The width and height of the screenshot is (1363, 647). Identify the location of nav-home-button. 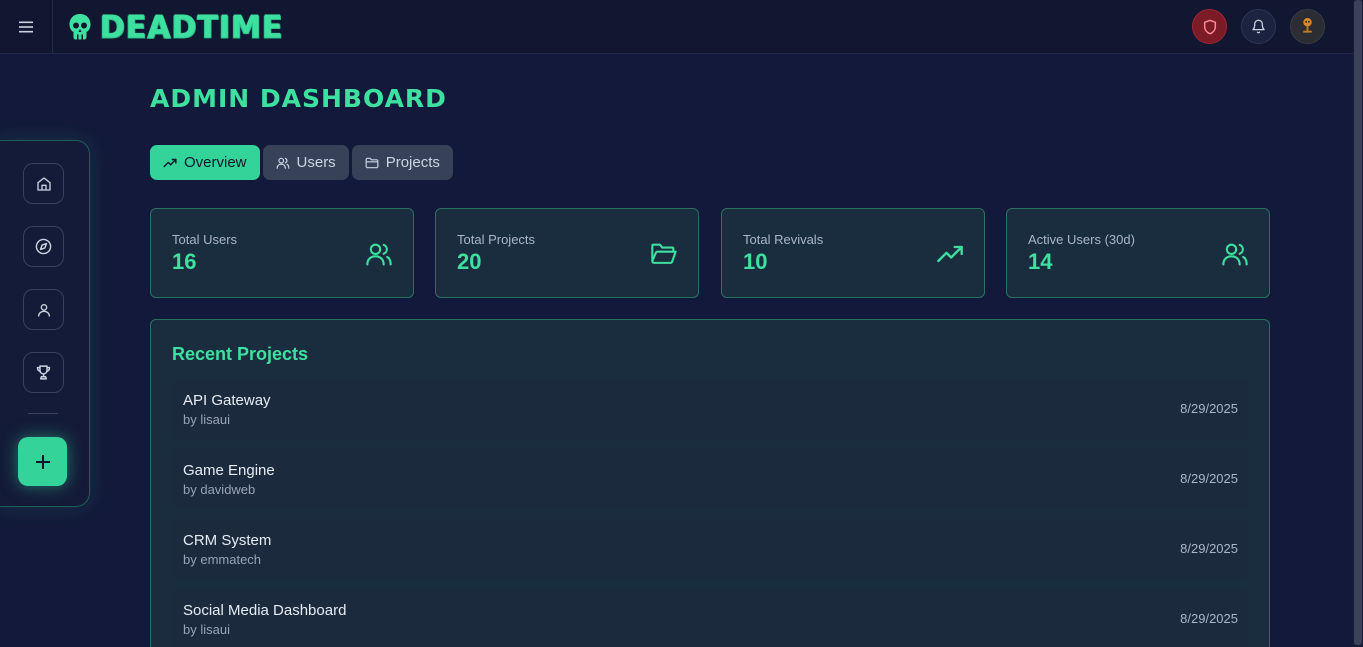
(43, 183).